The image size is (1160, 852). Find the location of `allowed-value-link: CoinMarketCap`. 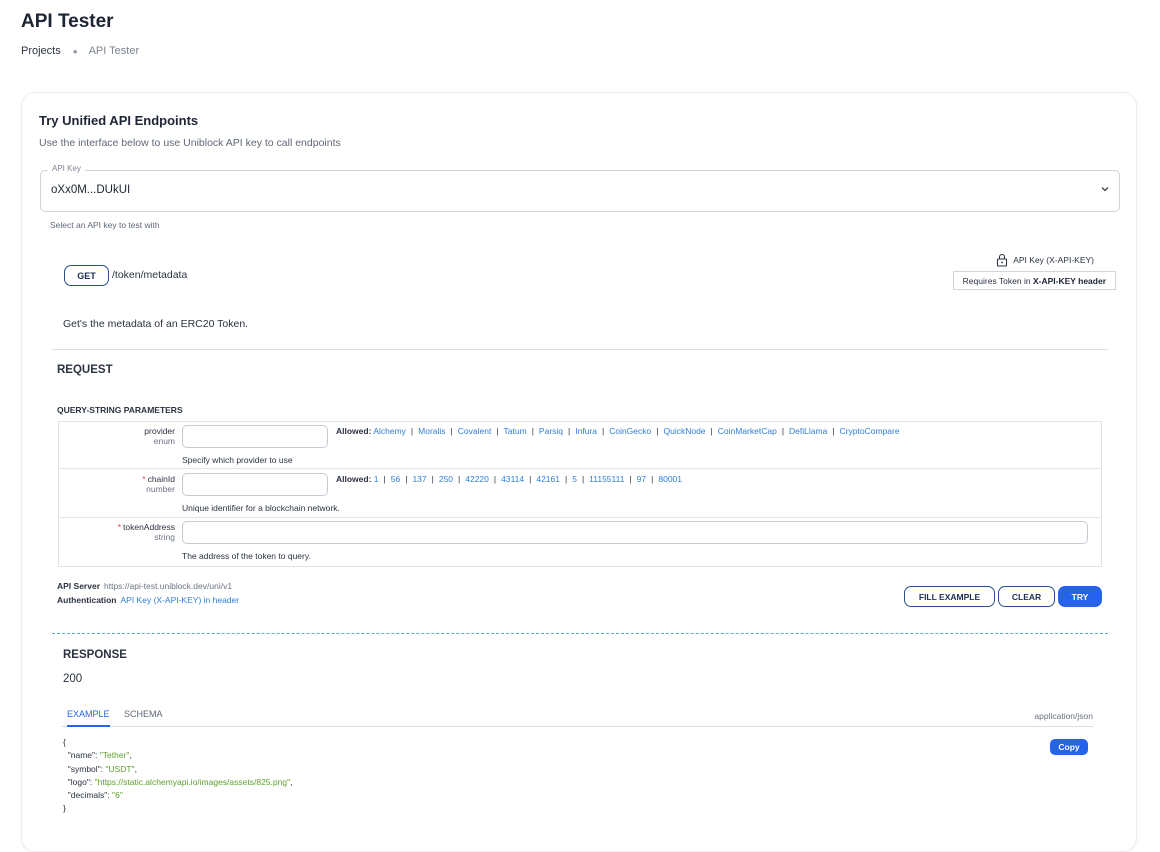

allowed-value-link: CoinMarketCap is located at coordinates (747, 431).